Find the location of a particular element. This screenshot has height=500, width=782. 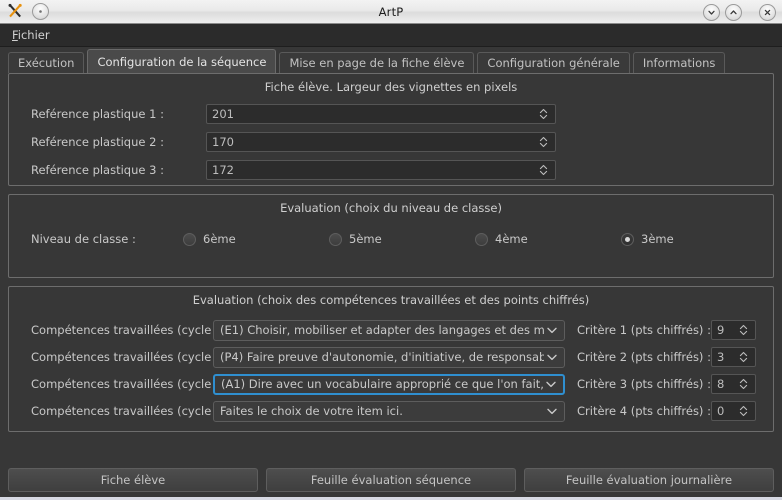

critere-4-label: Critère 4 (pts chiffrés) : is located at coordinates (644, 411).